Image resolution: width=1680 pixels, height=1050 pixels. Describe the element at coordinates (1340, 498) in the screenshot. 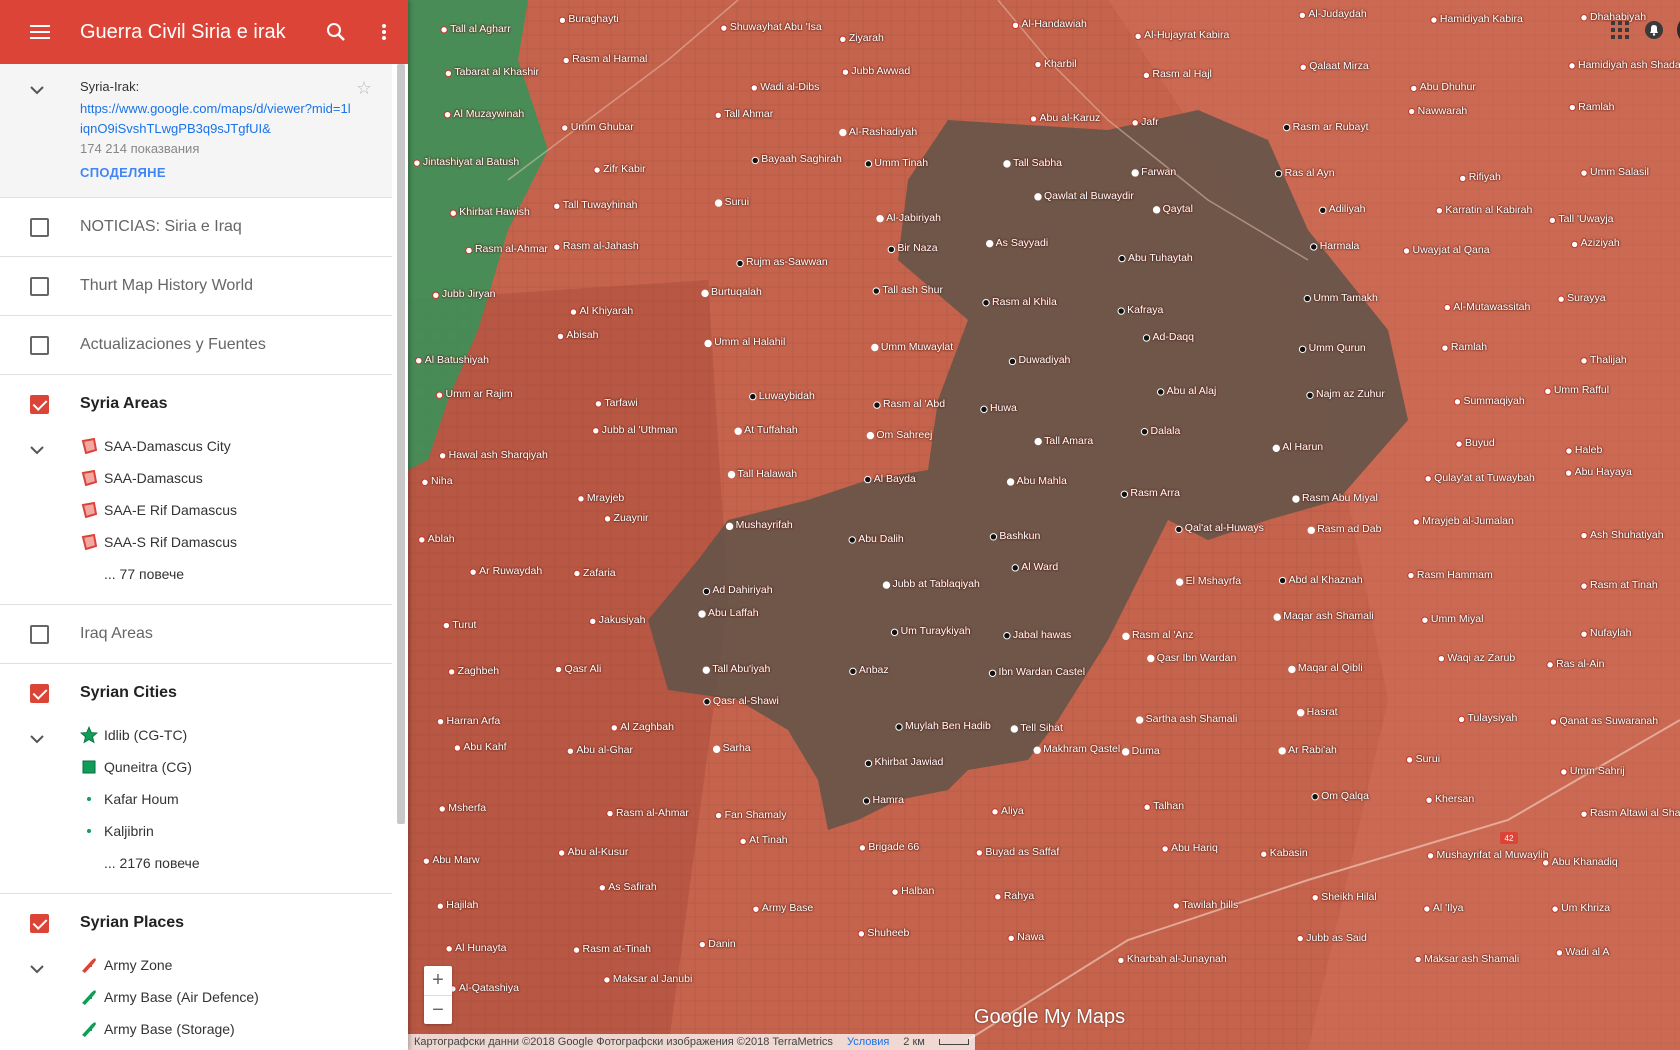

I see `place-label: Rasm Abu Miyal` at that location.